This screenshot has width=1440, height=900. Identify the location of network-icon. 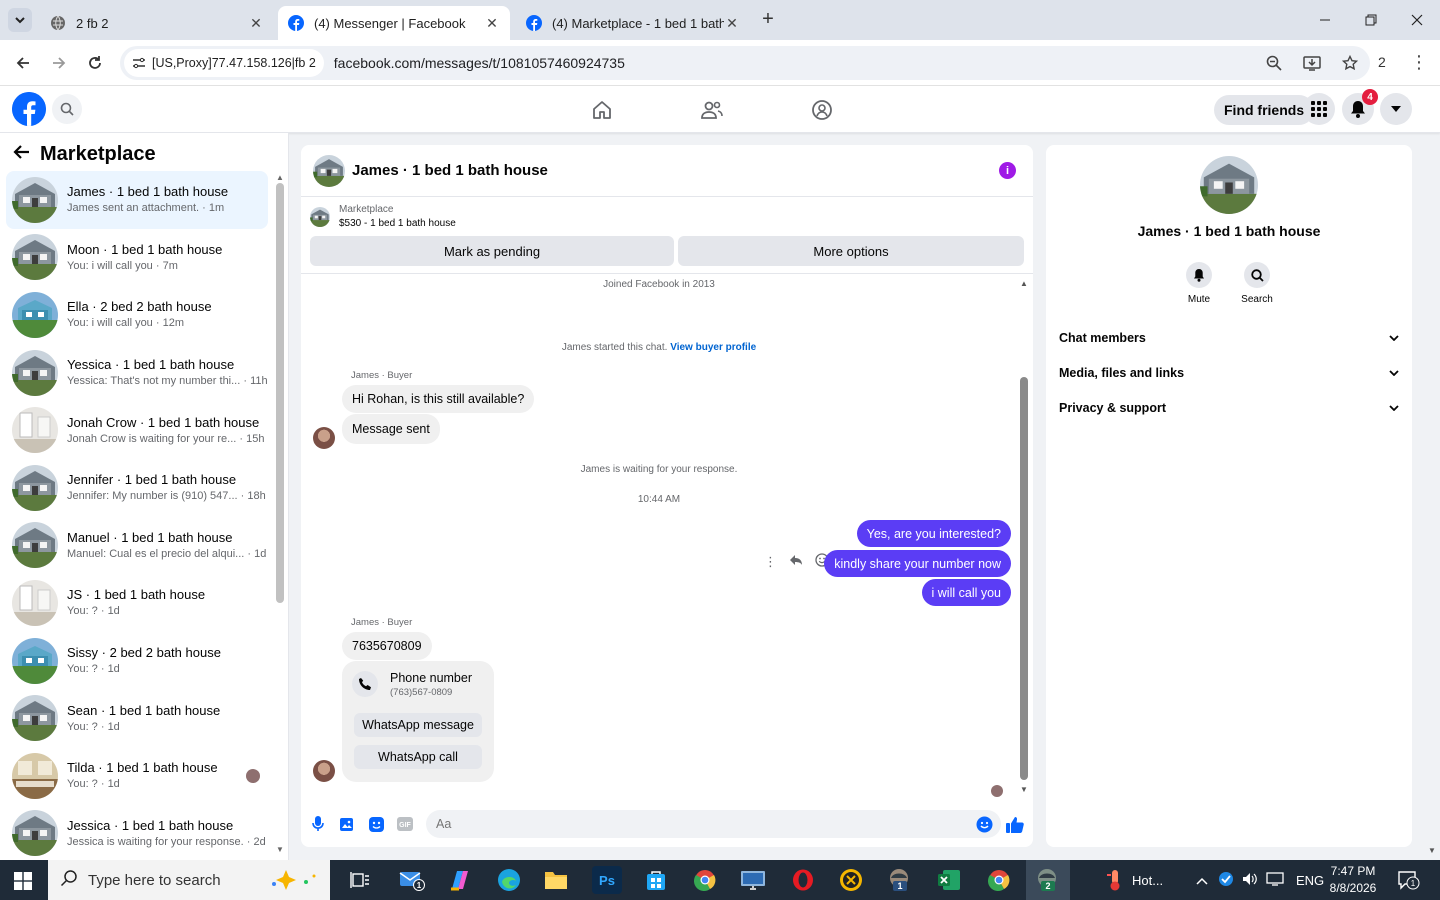
(1275, 880).